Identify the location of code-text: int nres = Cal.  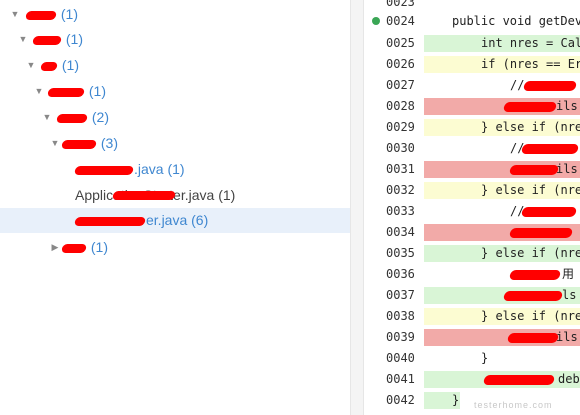
(530, 43).